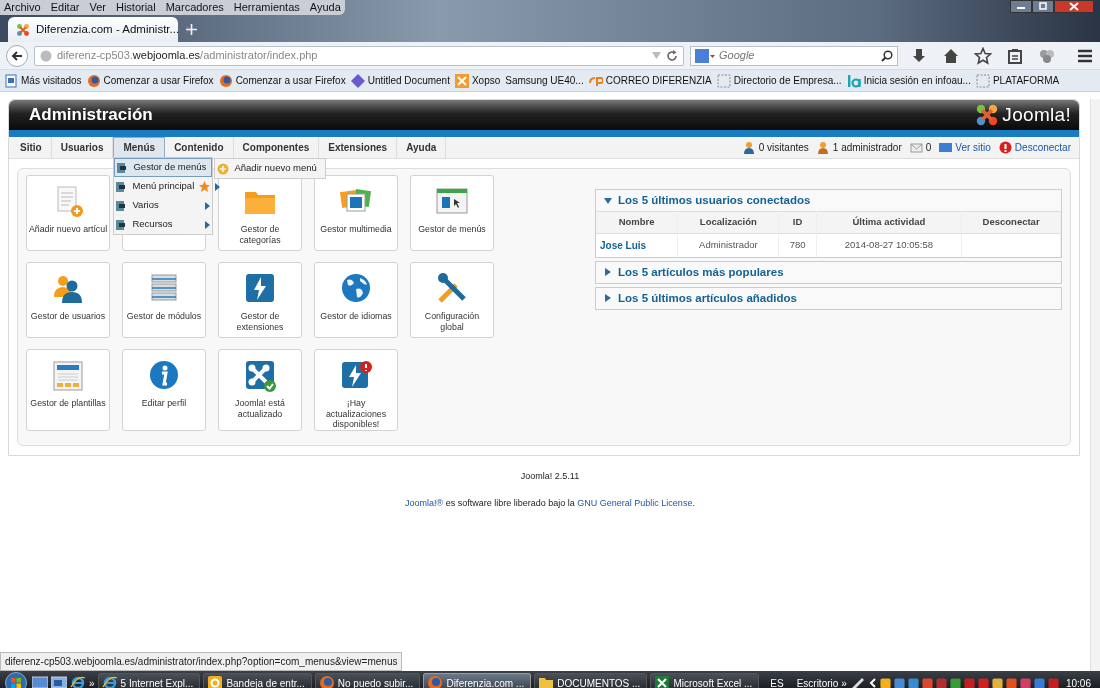  What do you see at coordinates (356, 229) in the screenshot?
I see `tile-label: Gestor multimedia` at bounding box center [356, 229].